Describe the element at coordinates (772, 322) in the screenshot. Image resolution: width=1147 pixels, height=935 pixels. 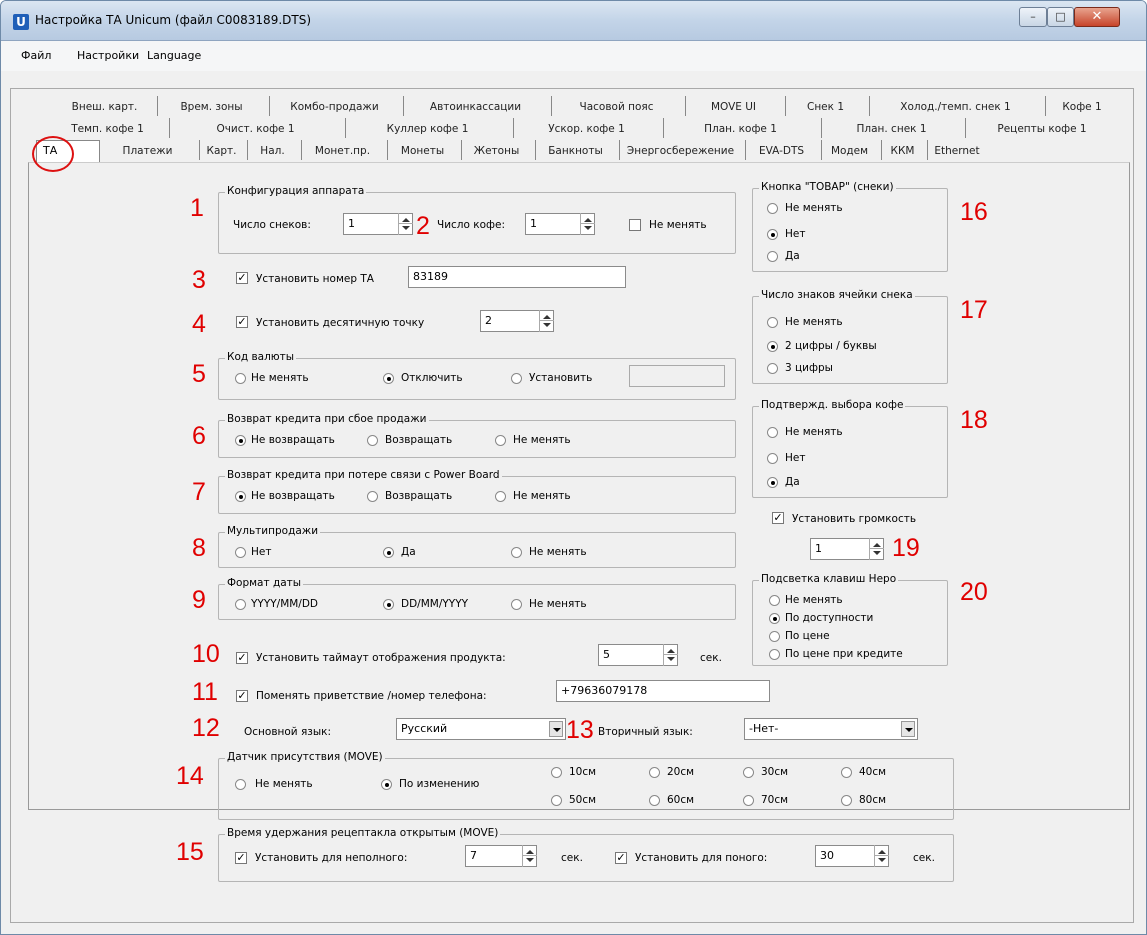
I see `cell-digits-nochange-radio` at that location.